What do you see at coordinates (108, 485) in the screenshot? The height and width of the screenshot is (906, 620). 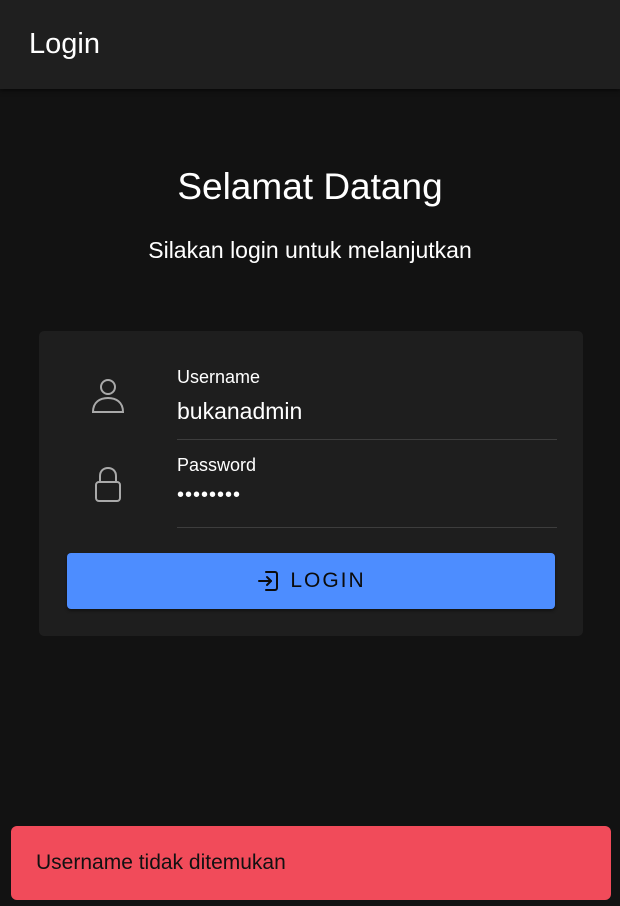 I see `lock-icon` at bounding box center [108, 485].